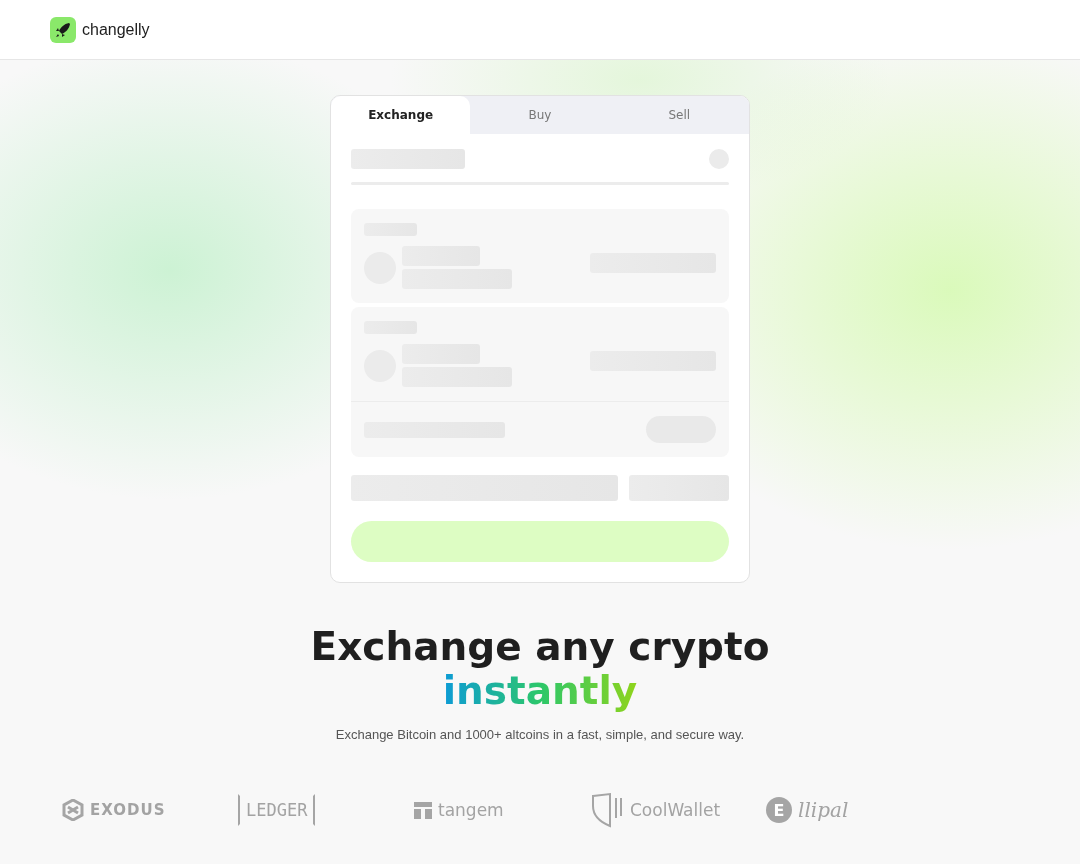 This screenshot has width=1080, height=864. What do you see at coordinates (128, 810) in the screenshot?
I see `partner-logo: EXODUS` at bounding box center [128, 810].